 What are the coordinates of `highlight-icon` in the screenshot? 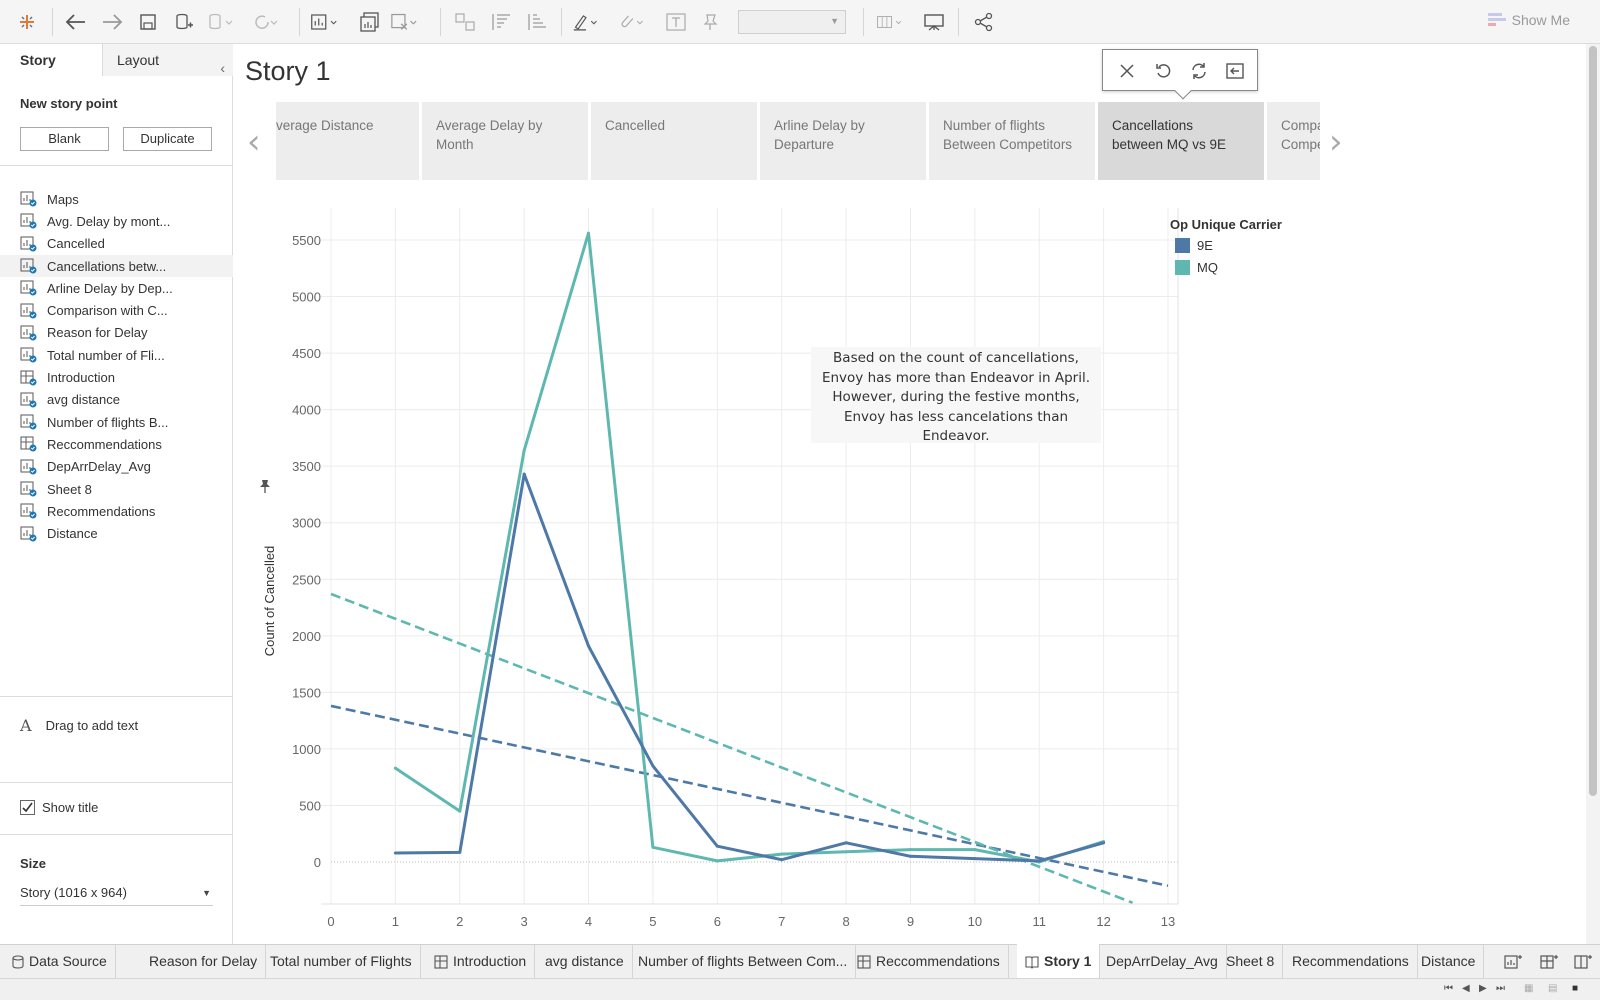 It's located at (586, 22).